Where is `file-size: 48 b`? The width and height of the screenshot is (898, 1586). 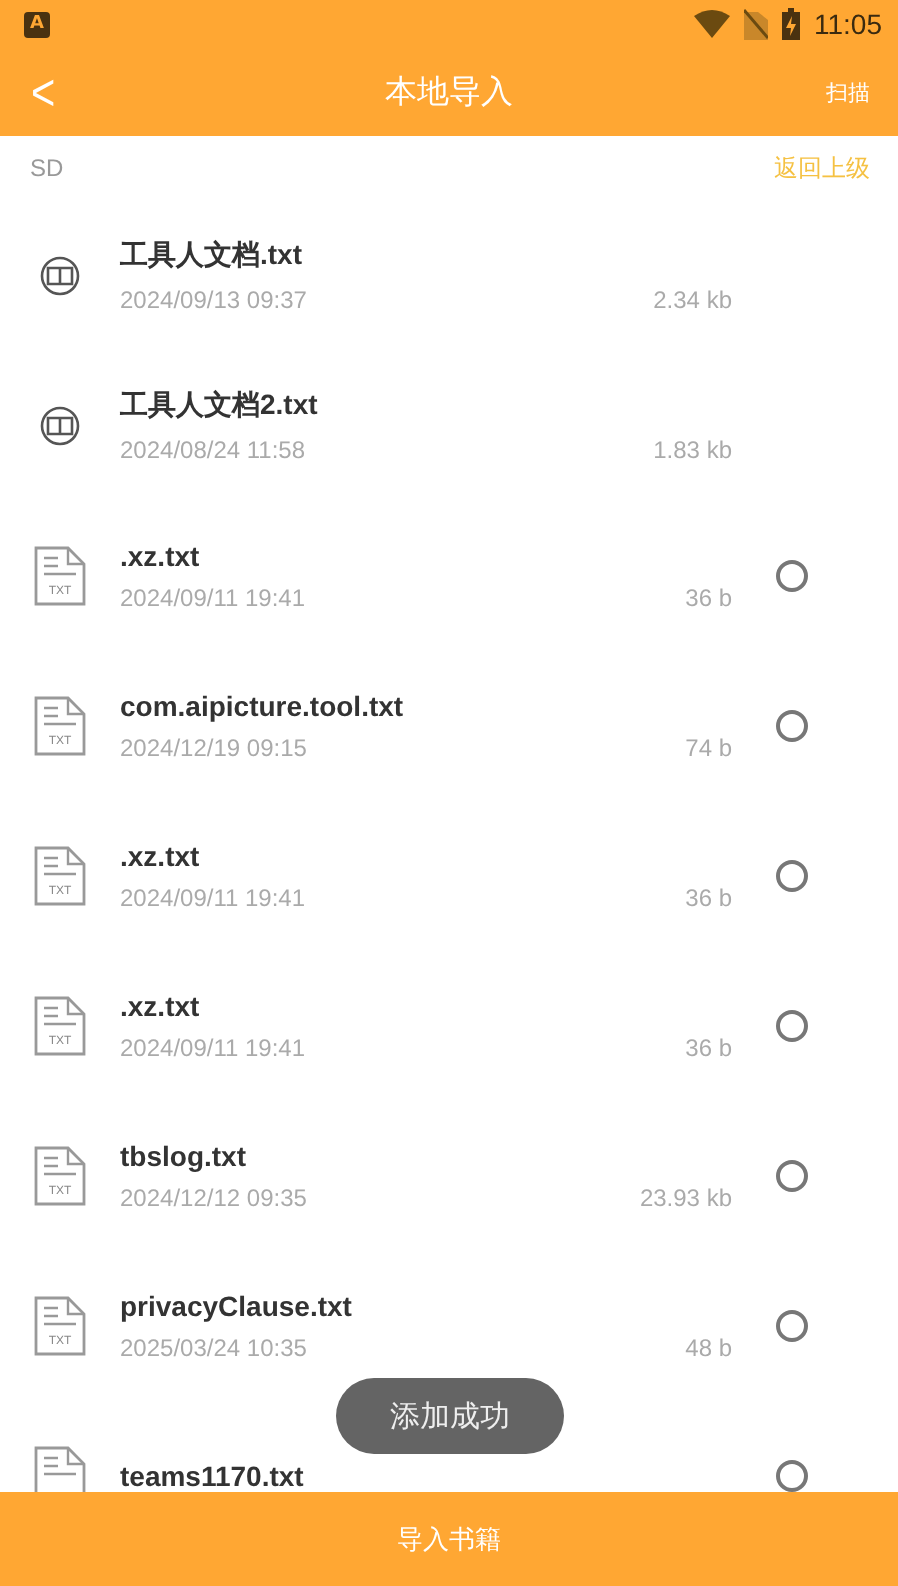 file-size: 48 b is located at coordinates (708, 1347).